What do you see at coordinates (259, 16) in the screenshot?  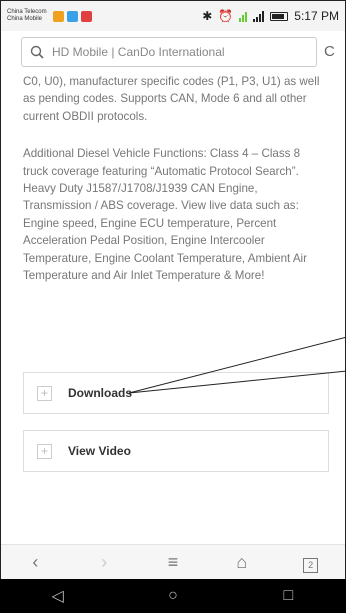 I see `cell-signal-icon` at bounding box center [259, 16].